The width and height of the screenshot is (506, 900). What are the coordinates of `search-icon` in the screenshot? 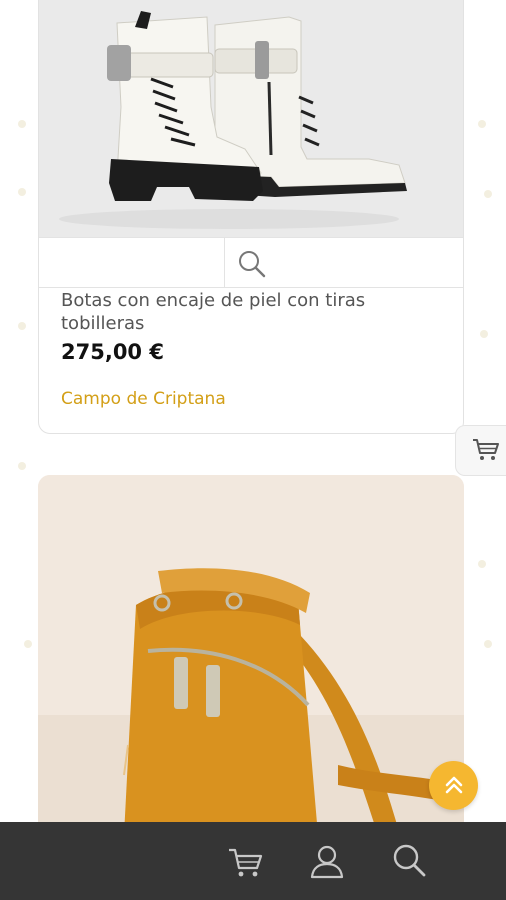 It's located at (409, 861).